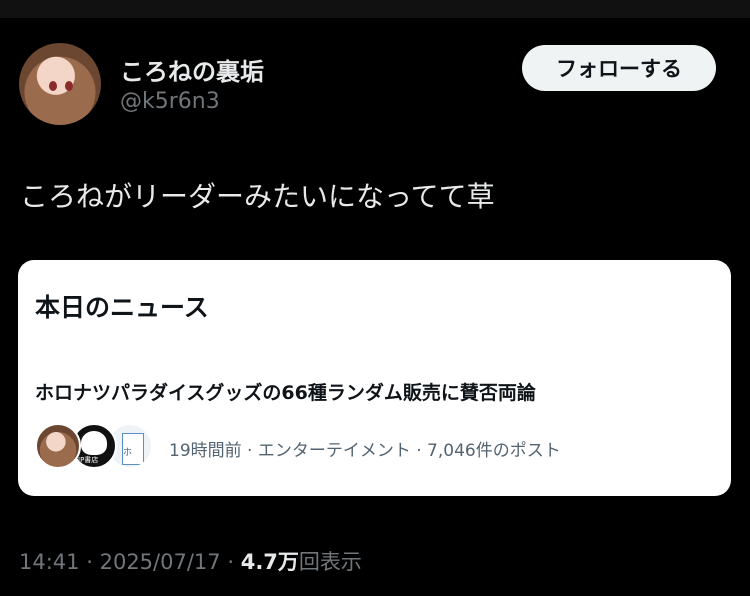 This screenshot has width=750, height=596. Describe the element at coordinates (49, 562) in the screenshot. I see `tweet-time: 14:41` at that location.